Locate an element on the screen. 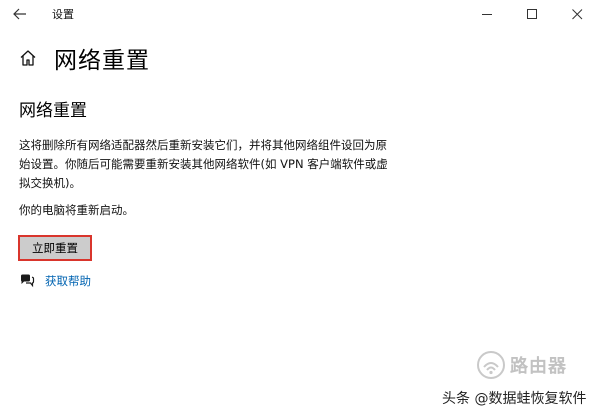  watermark-credit: 头条 @数据蛙恢复软件 is located at coordinates (514, 399).